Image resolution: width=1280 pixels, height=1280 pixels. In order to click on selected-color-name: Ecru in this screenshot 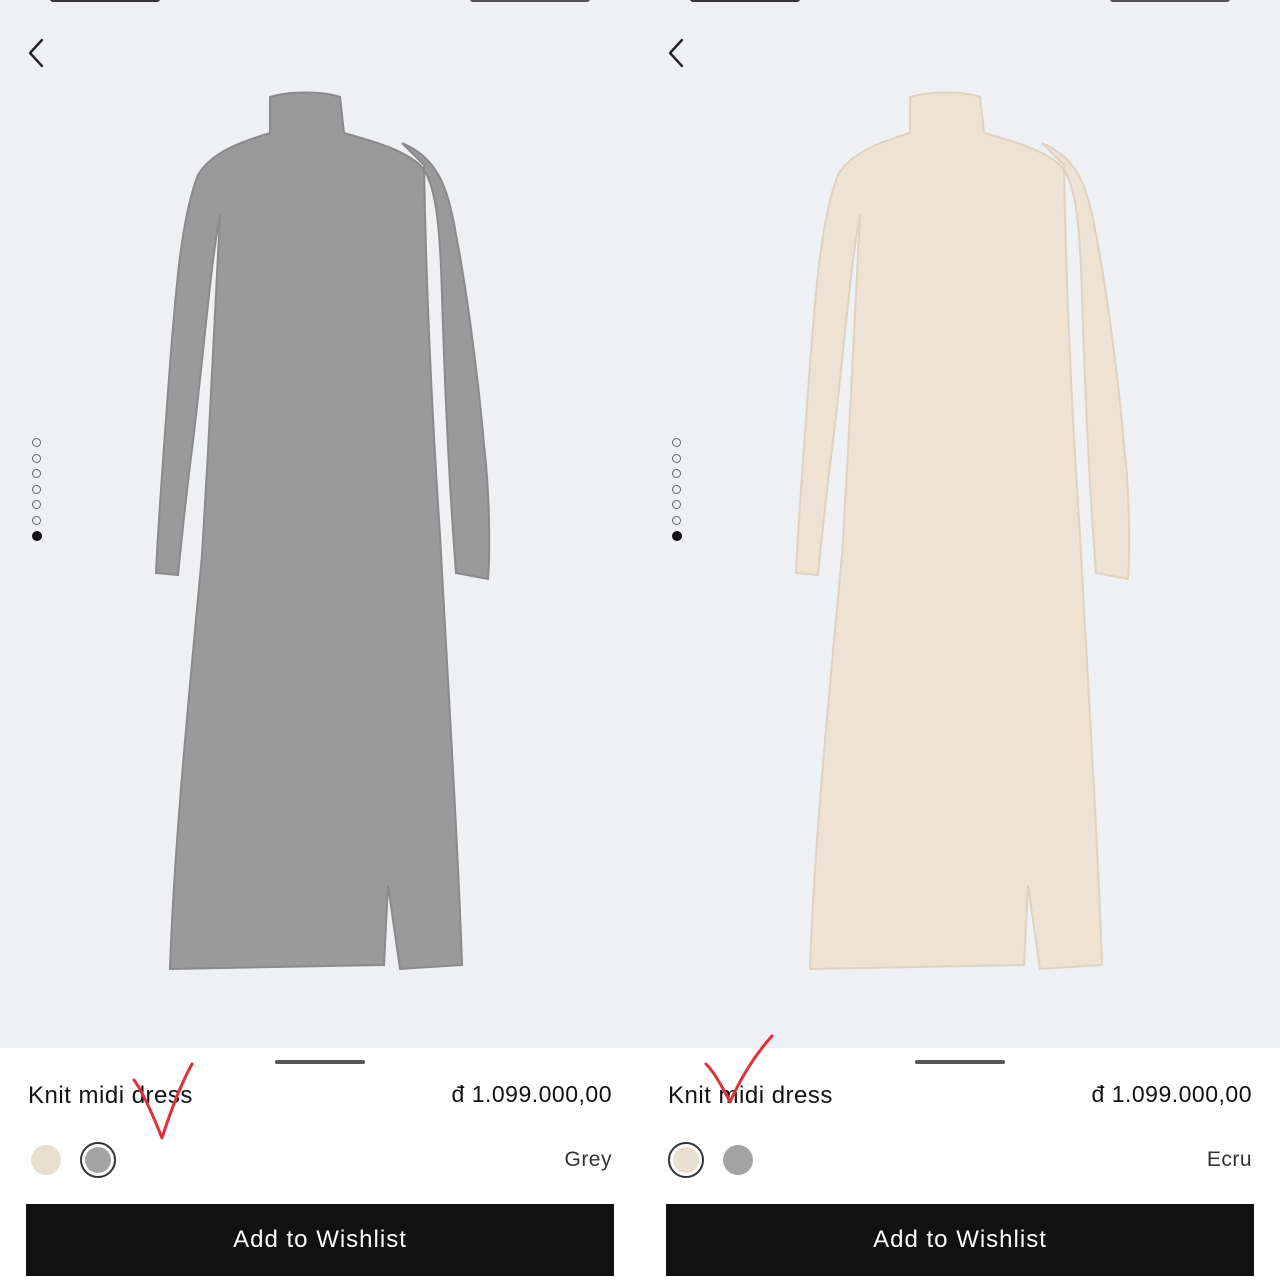, I will do `click(1229, 1159)`.